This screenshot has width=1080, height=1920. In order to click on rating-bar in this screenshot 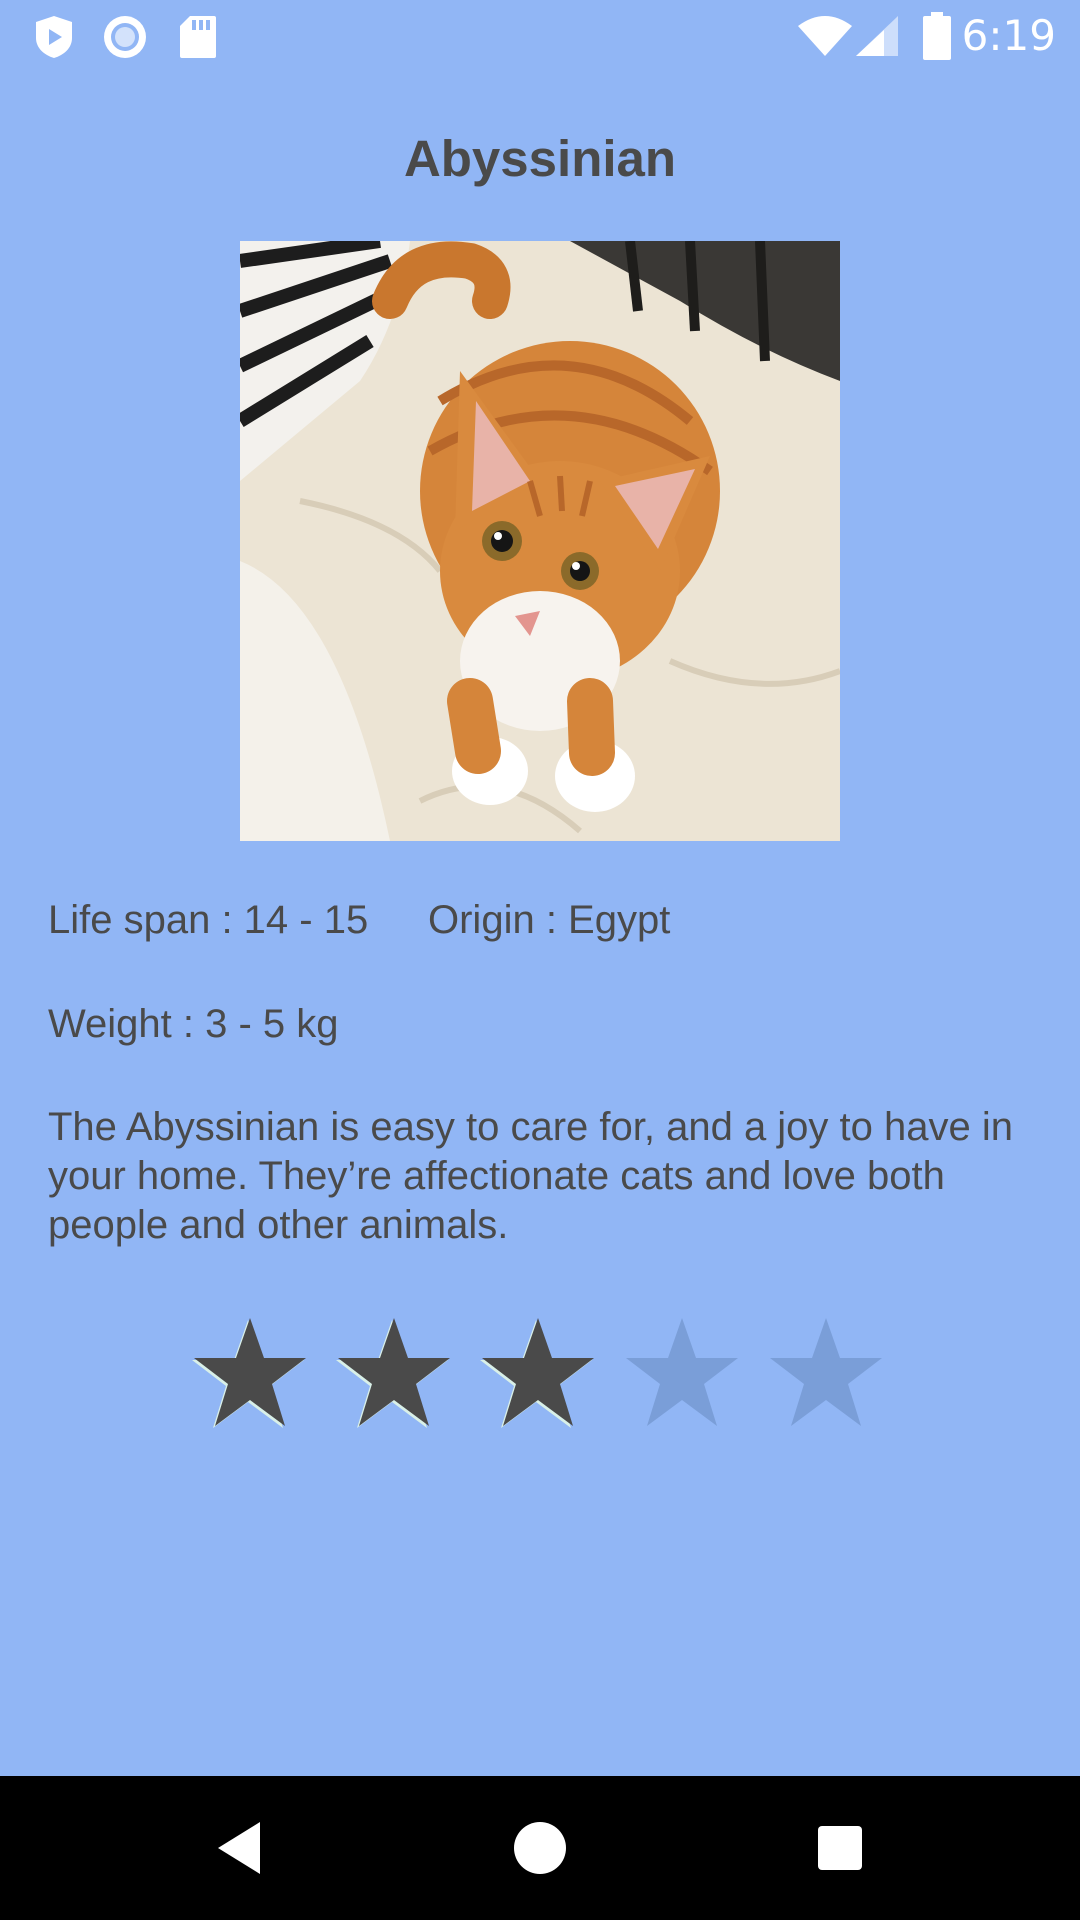, I will do `click(540, 1372)`.